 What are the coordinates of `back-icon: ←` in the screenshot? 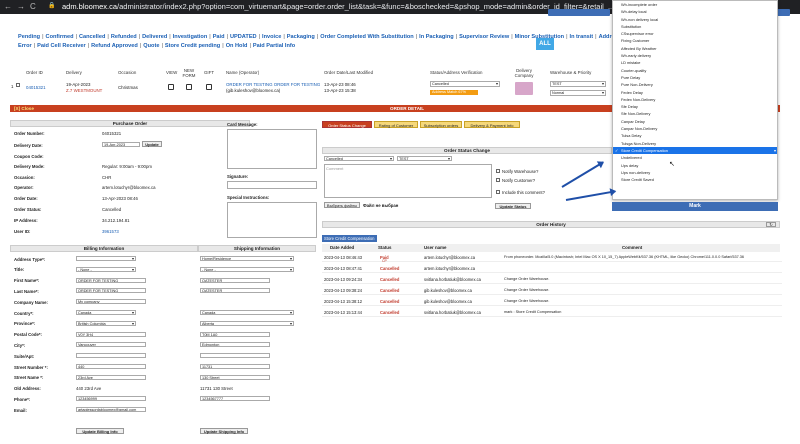 It's located at (8, 6).